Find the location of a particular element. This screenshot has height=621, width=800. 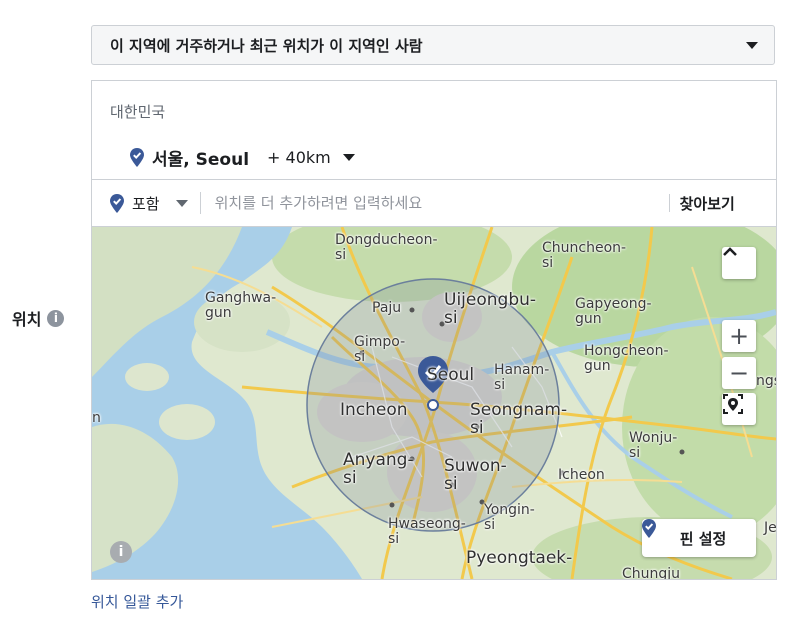

selected-location: 서울, Seoul + 40km is located at coordinates (242, 157).